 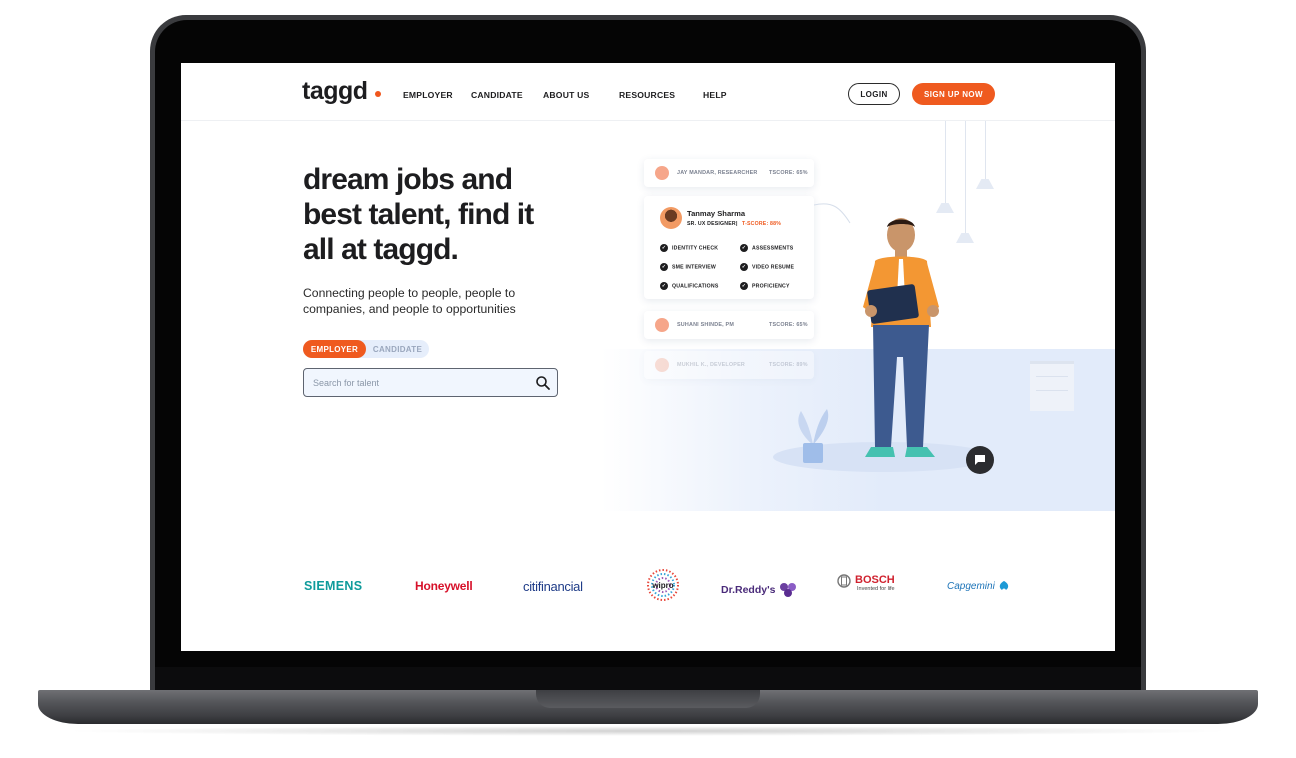 What do you see at coordinates (689, 286) in the screenshot?
I see `check-item: ✓ QUALIFICATIONS` at bounding box center [689, 286].